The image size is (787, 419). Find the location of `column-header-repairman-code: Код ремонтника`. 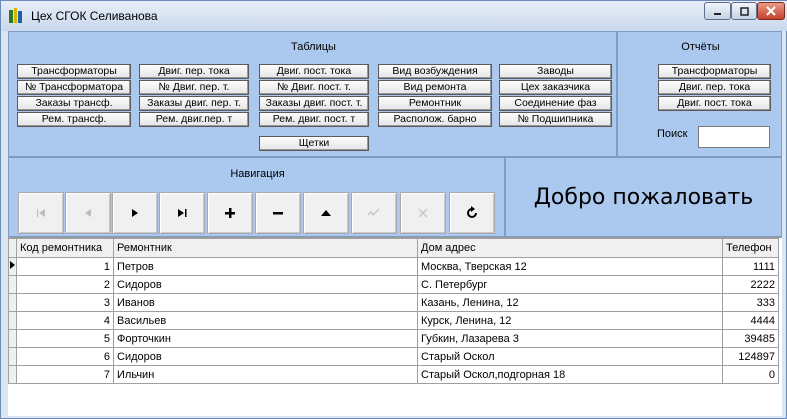

column-header-repairman-code: Код ремонтника is located at coordinates (65, 248).